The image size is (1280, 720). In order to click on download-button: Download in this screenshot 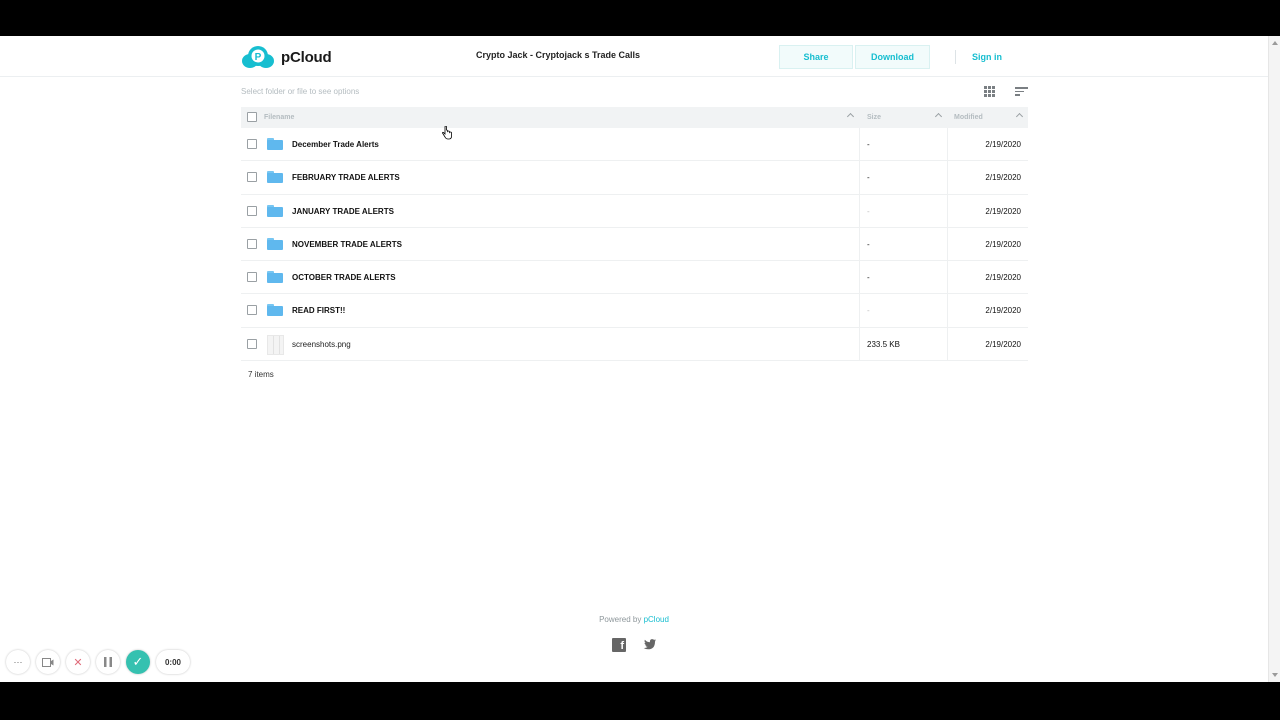, I will do `click(892, 57)`.